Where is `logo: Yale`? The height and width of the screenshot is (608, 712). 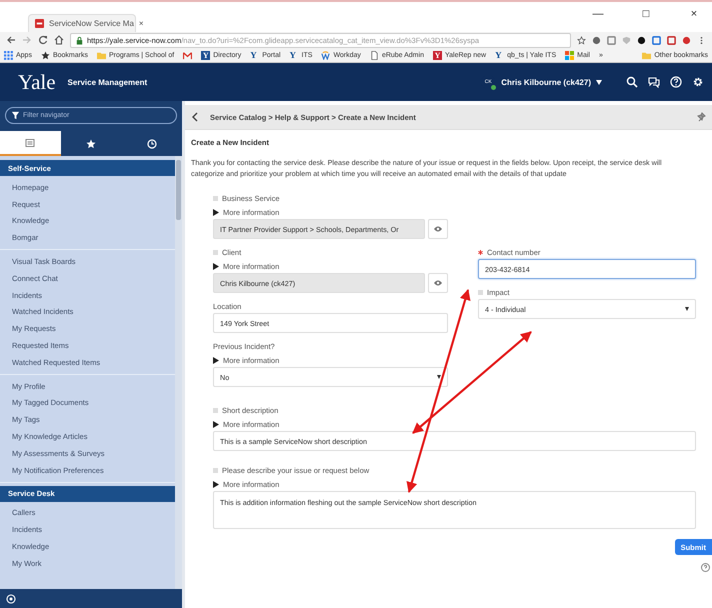
logo: Yale is located at coordinates (37, 82).